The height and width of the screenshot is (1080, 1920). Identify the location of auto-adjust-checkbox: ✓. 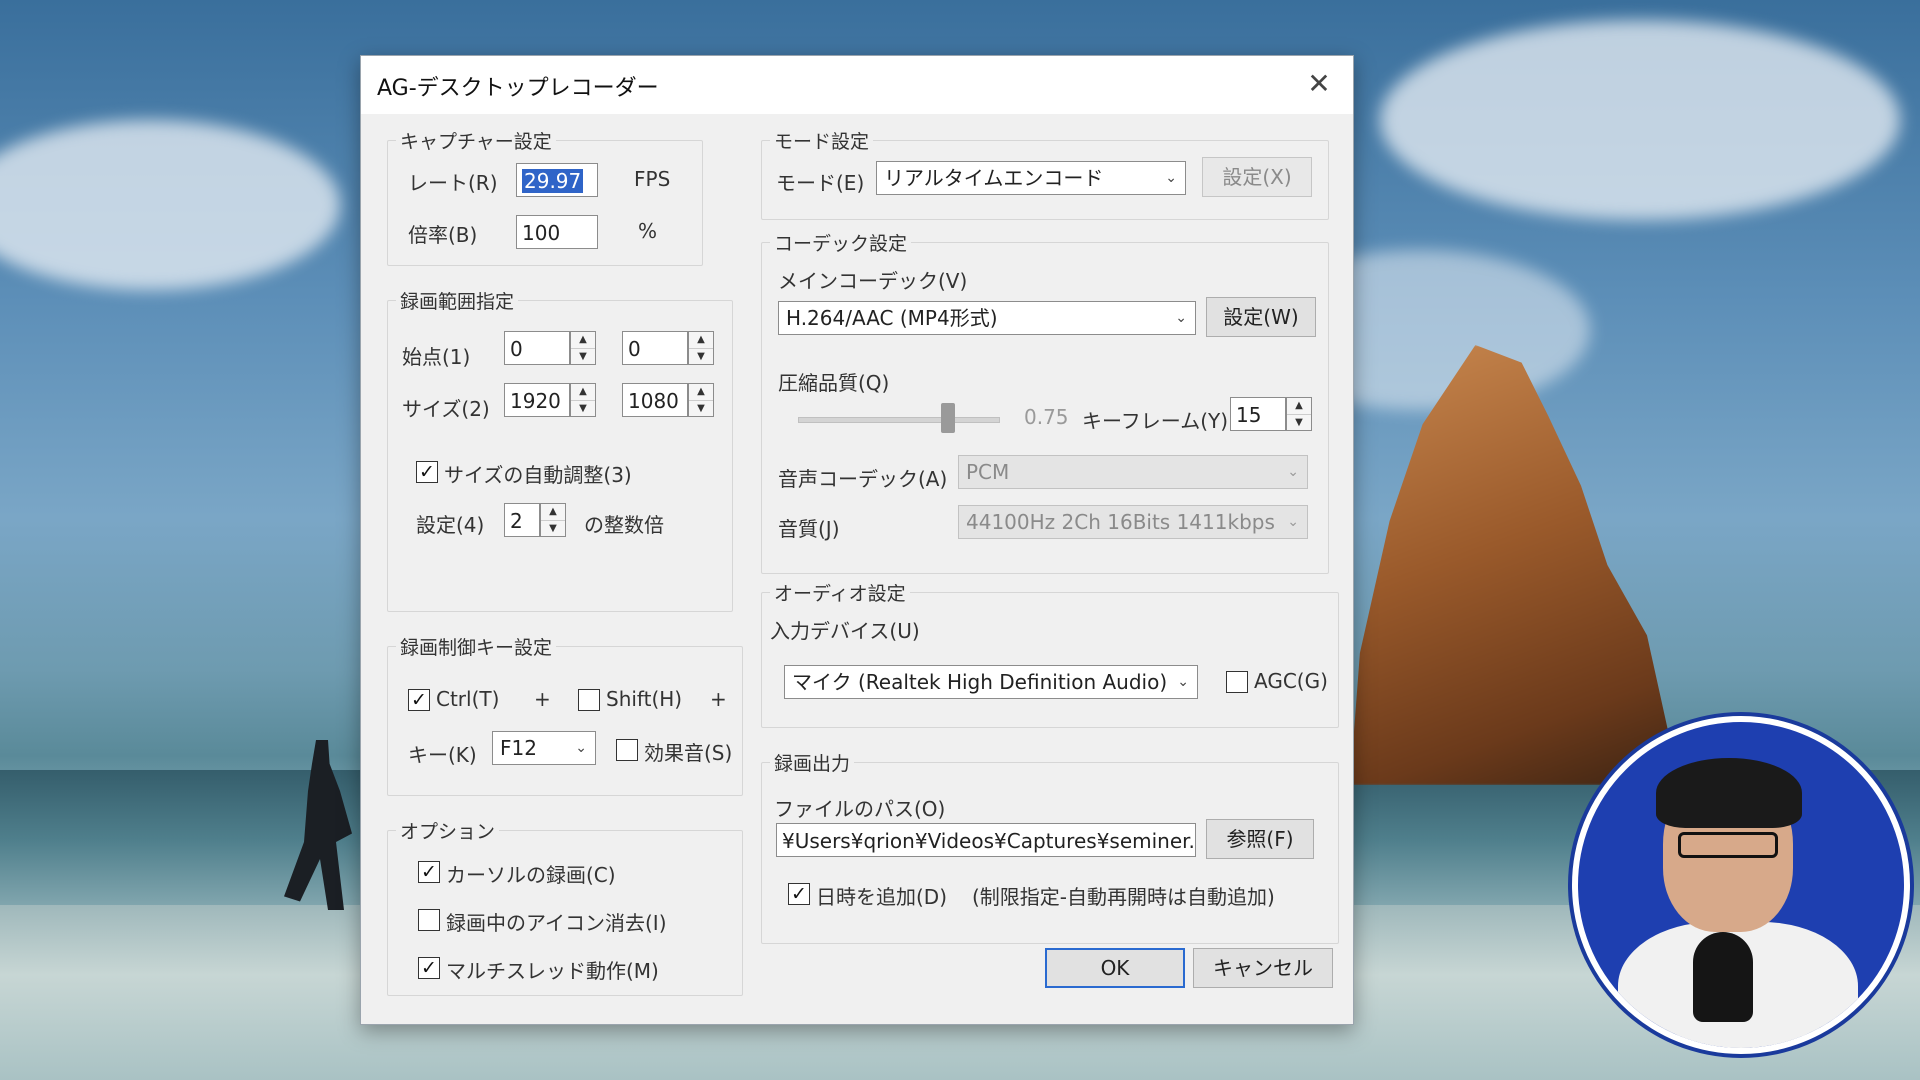
(427, 472).